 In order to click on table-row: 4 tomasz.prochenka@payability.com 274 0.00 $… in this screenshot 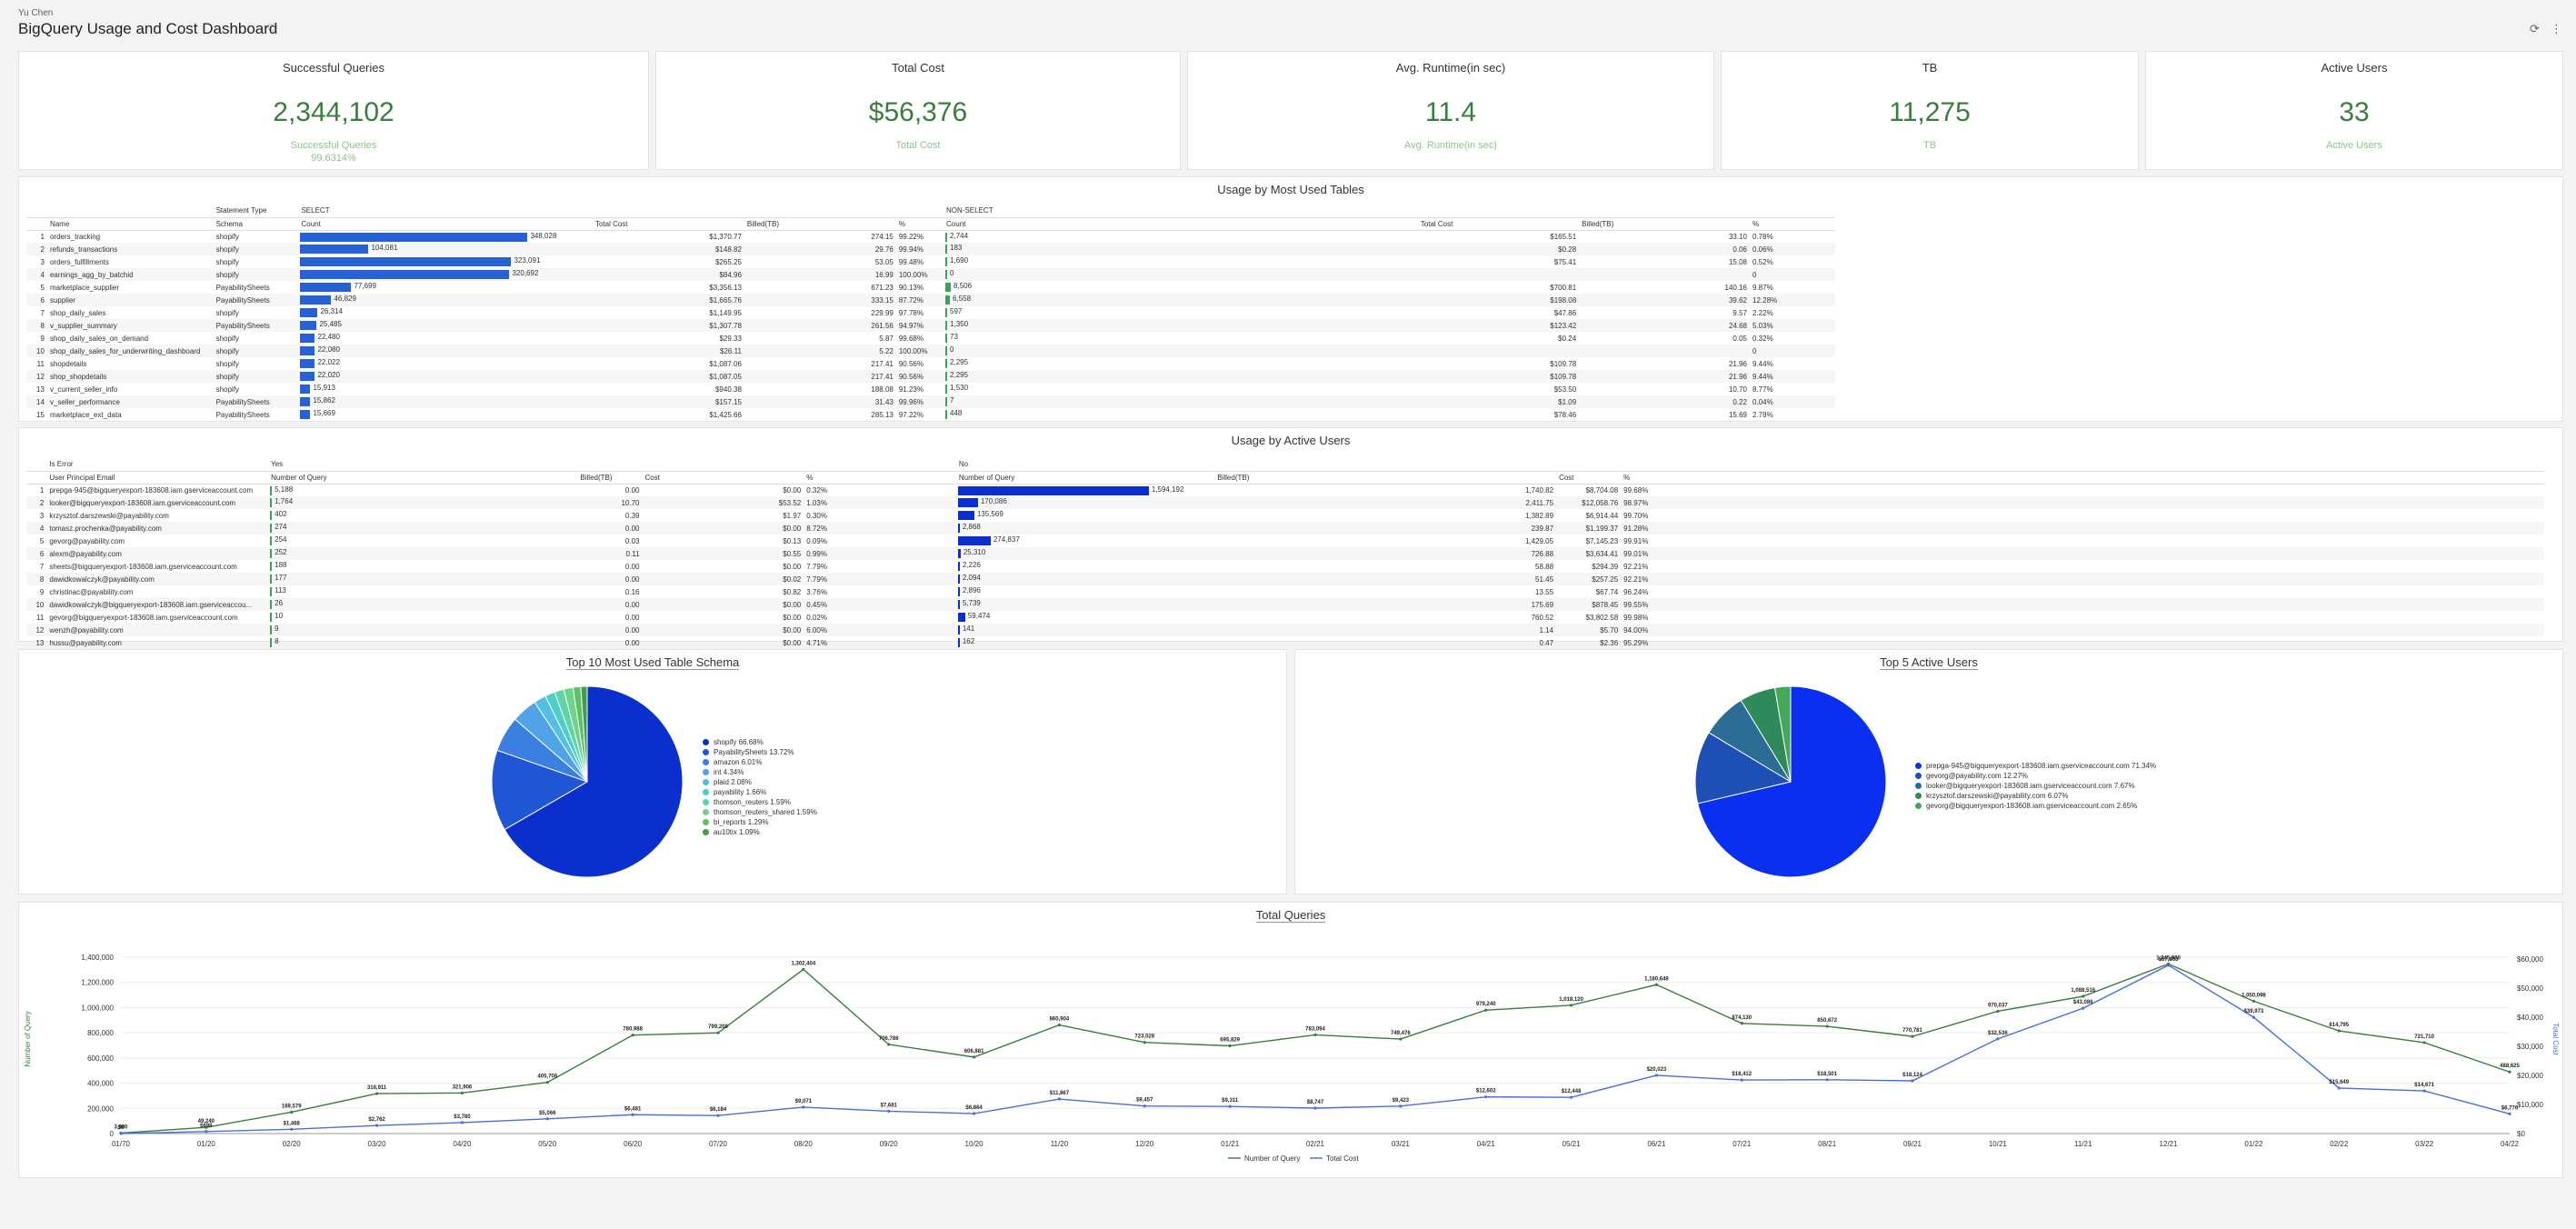, I will do `click(1285, 528)`.